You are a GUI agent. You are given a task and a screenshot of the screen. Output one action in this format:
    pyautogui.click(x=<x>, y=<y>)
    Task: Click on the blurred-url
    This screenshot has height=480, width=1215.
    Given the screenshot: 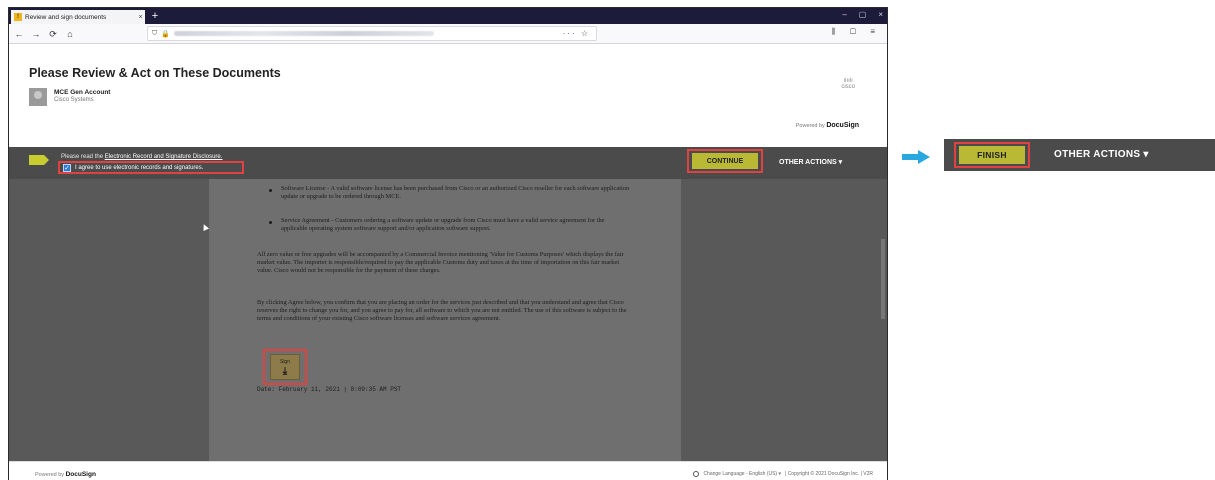 What is the action you would take?
    pyautogui.click(x=303, y=33)
    